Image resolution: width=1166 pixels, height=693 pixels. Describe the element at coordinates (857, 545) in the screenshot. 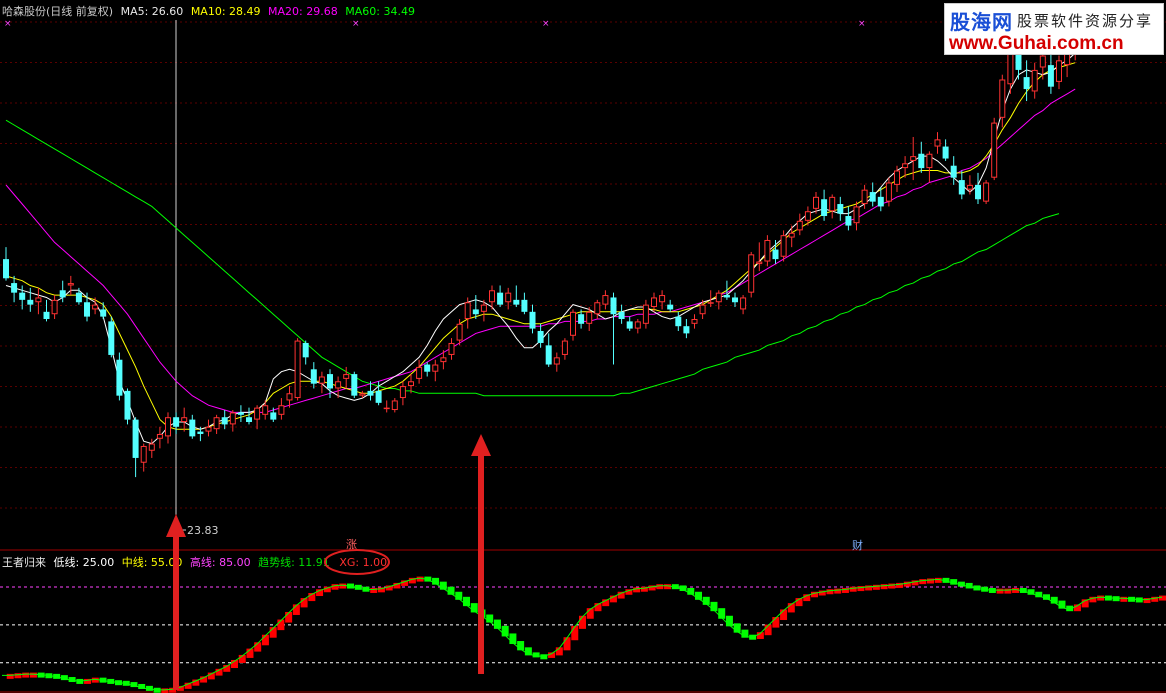

I see `cai-event-marker: 财` at that location.